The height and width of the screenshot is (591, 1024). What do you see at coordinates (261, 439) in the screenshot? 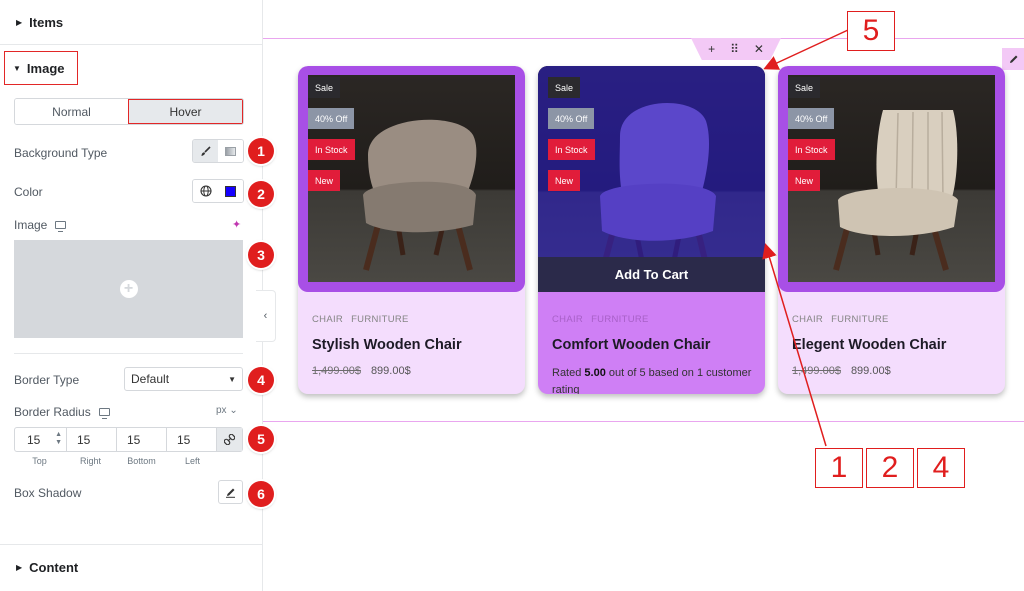
I see `callout-badge-5: 5` at bounding box center [261, 439].